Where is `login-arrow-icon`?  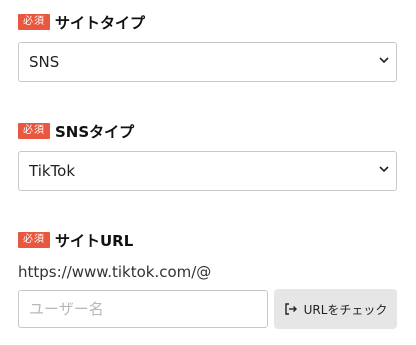 login-arrow-icon is located at coordinates (290, 309).